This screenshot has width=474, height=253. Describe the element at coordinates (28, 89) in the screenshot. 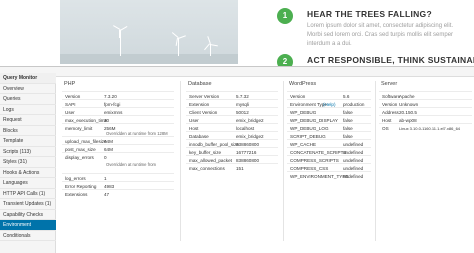

I see `nav-item-overview: Overview` at that location.